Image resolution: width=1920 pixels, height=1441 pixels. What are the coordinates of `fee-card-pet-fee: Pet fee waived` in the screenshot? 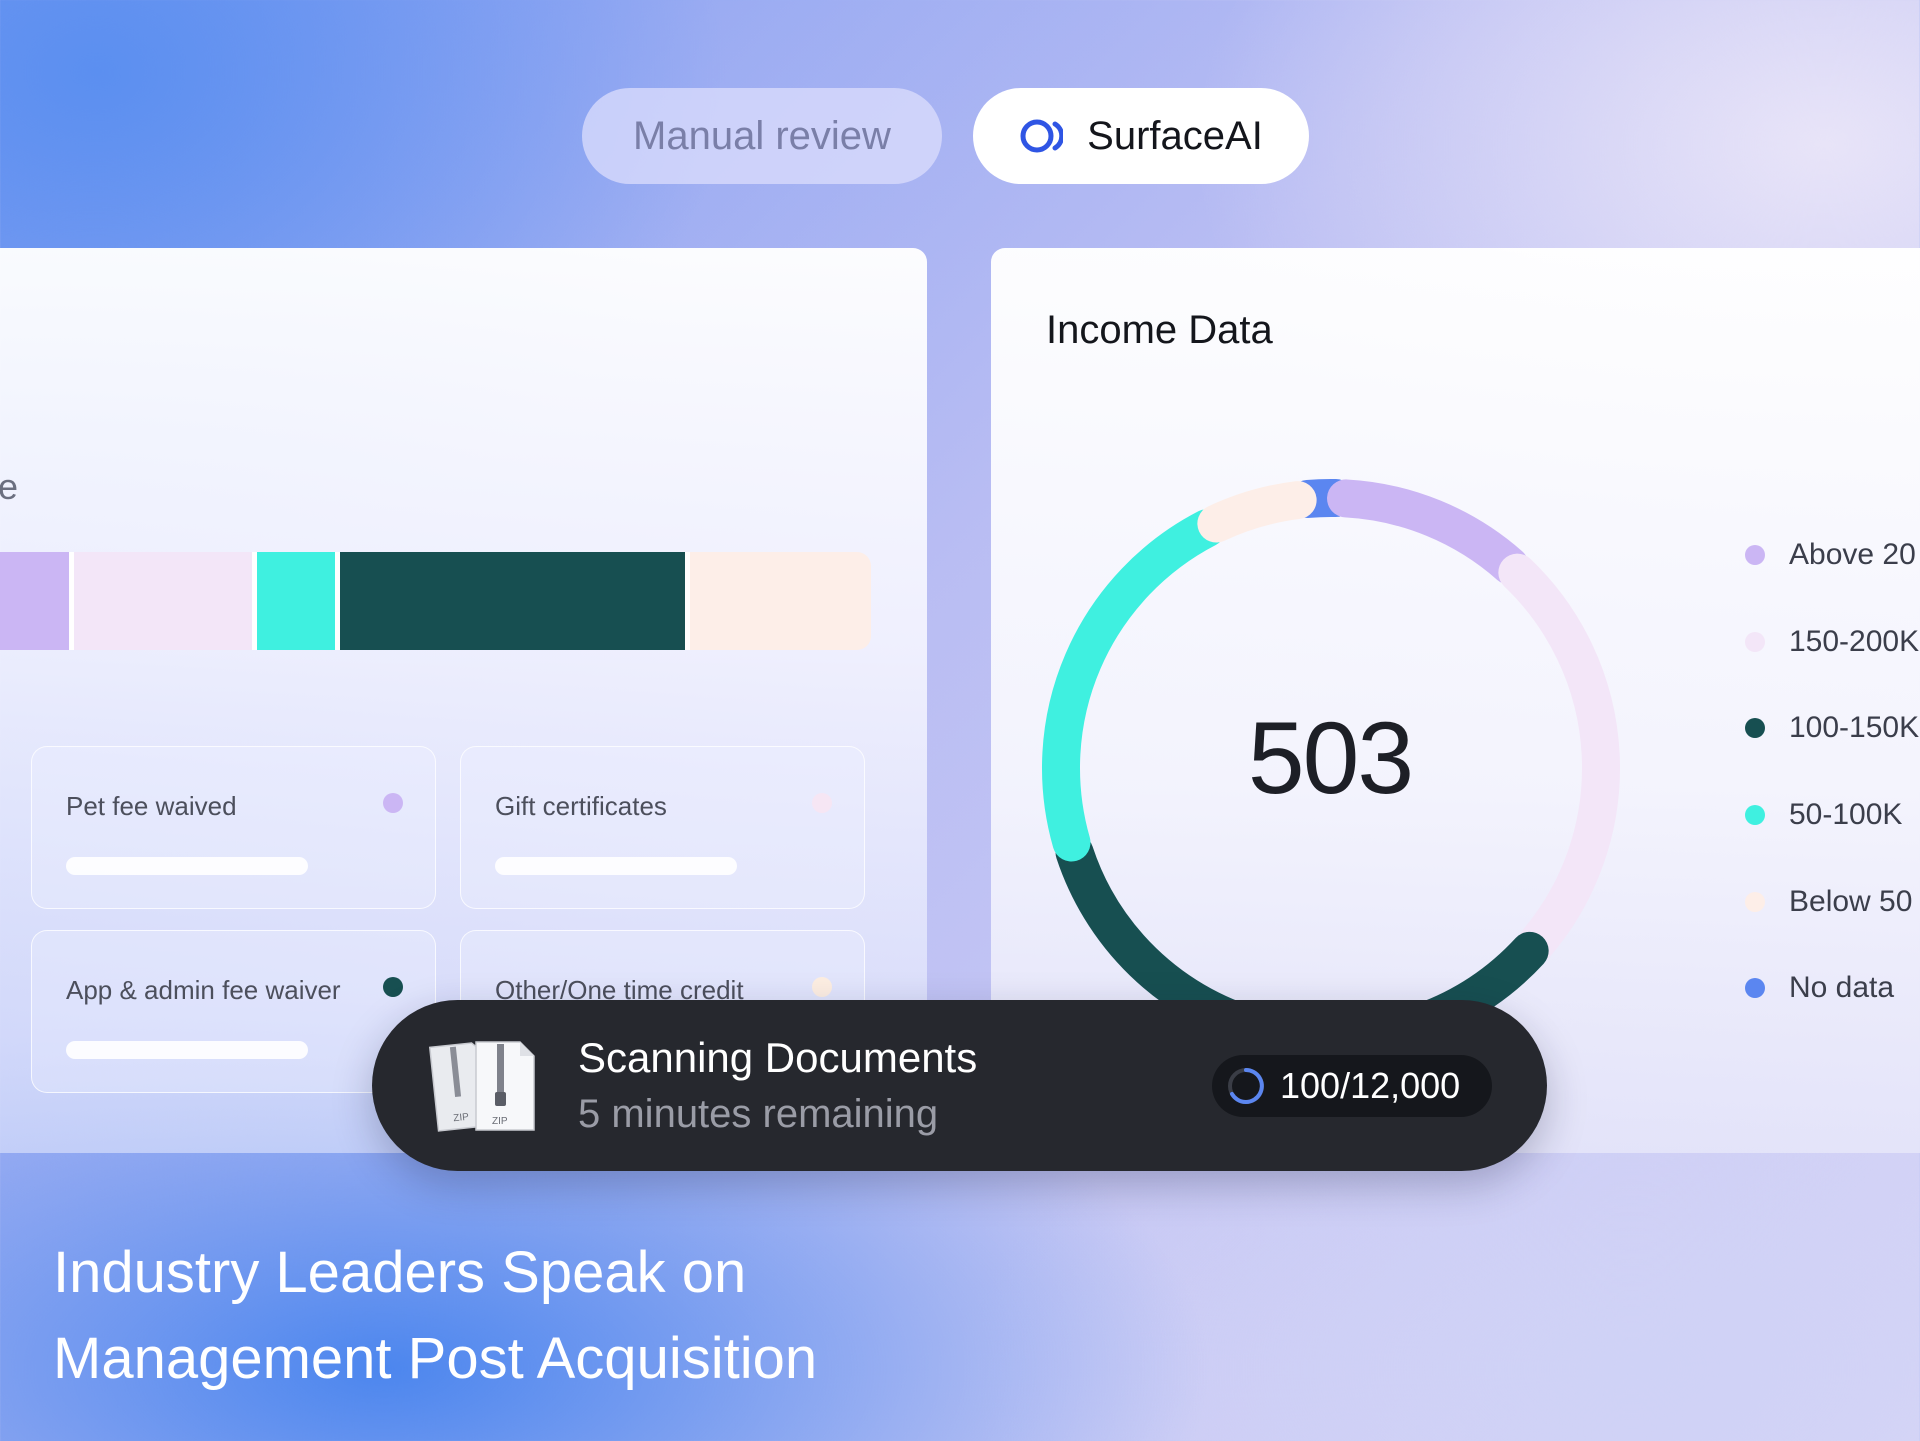 It's located at (233, 827).